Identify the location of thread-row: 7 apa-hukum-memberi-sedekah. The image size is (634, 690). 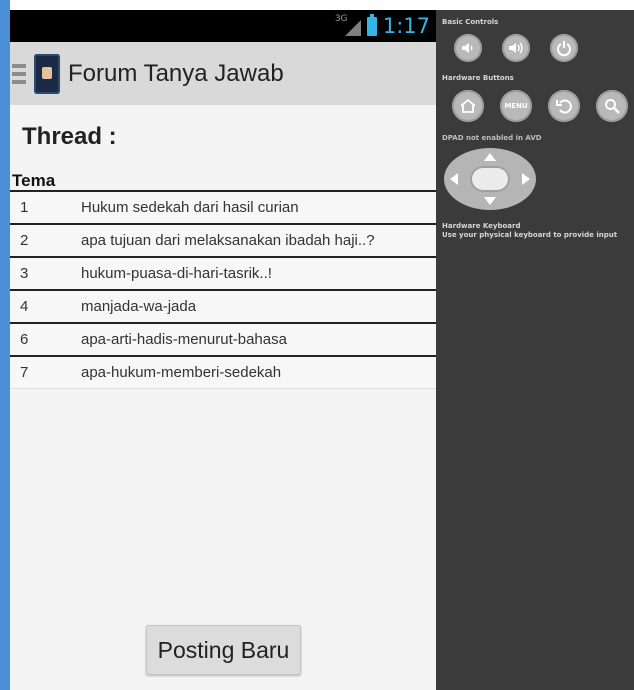
(223, 372).